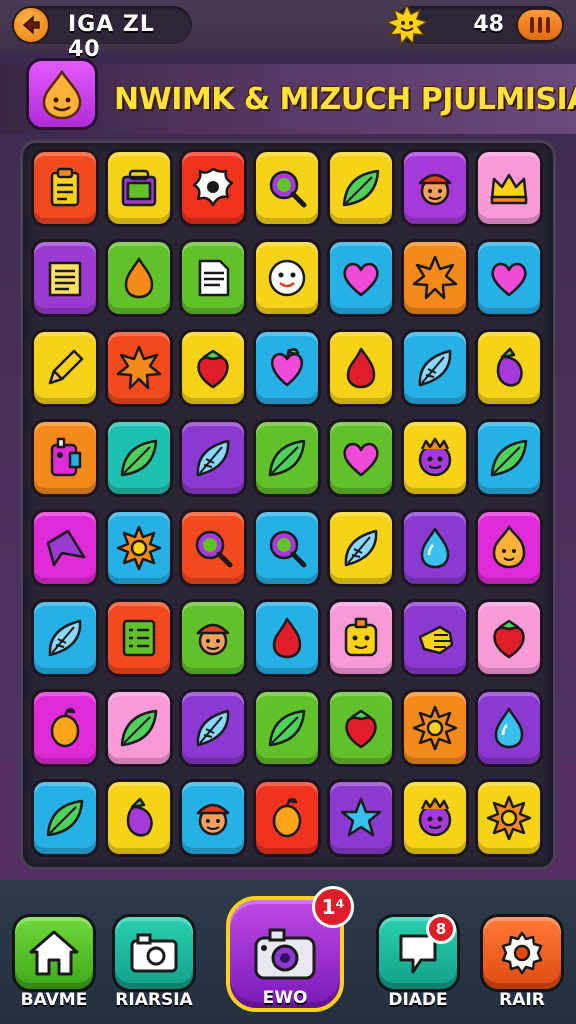 The height and width of the screenshot is (1024, 576). What do you see at coordinates (54, 953) in the screenshot?
I see `home-button` at bounding box center [54, 953].